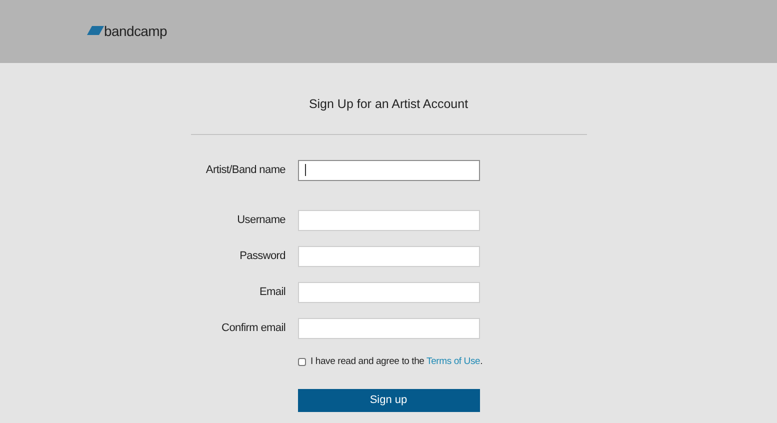 The width and height of the screenshot is (777, 423). Describe the element at coordinates (245, 170) in the screenshot. I see `field-label: Artist/Band name` at that location.